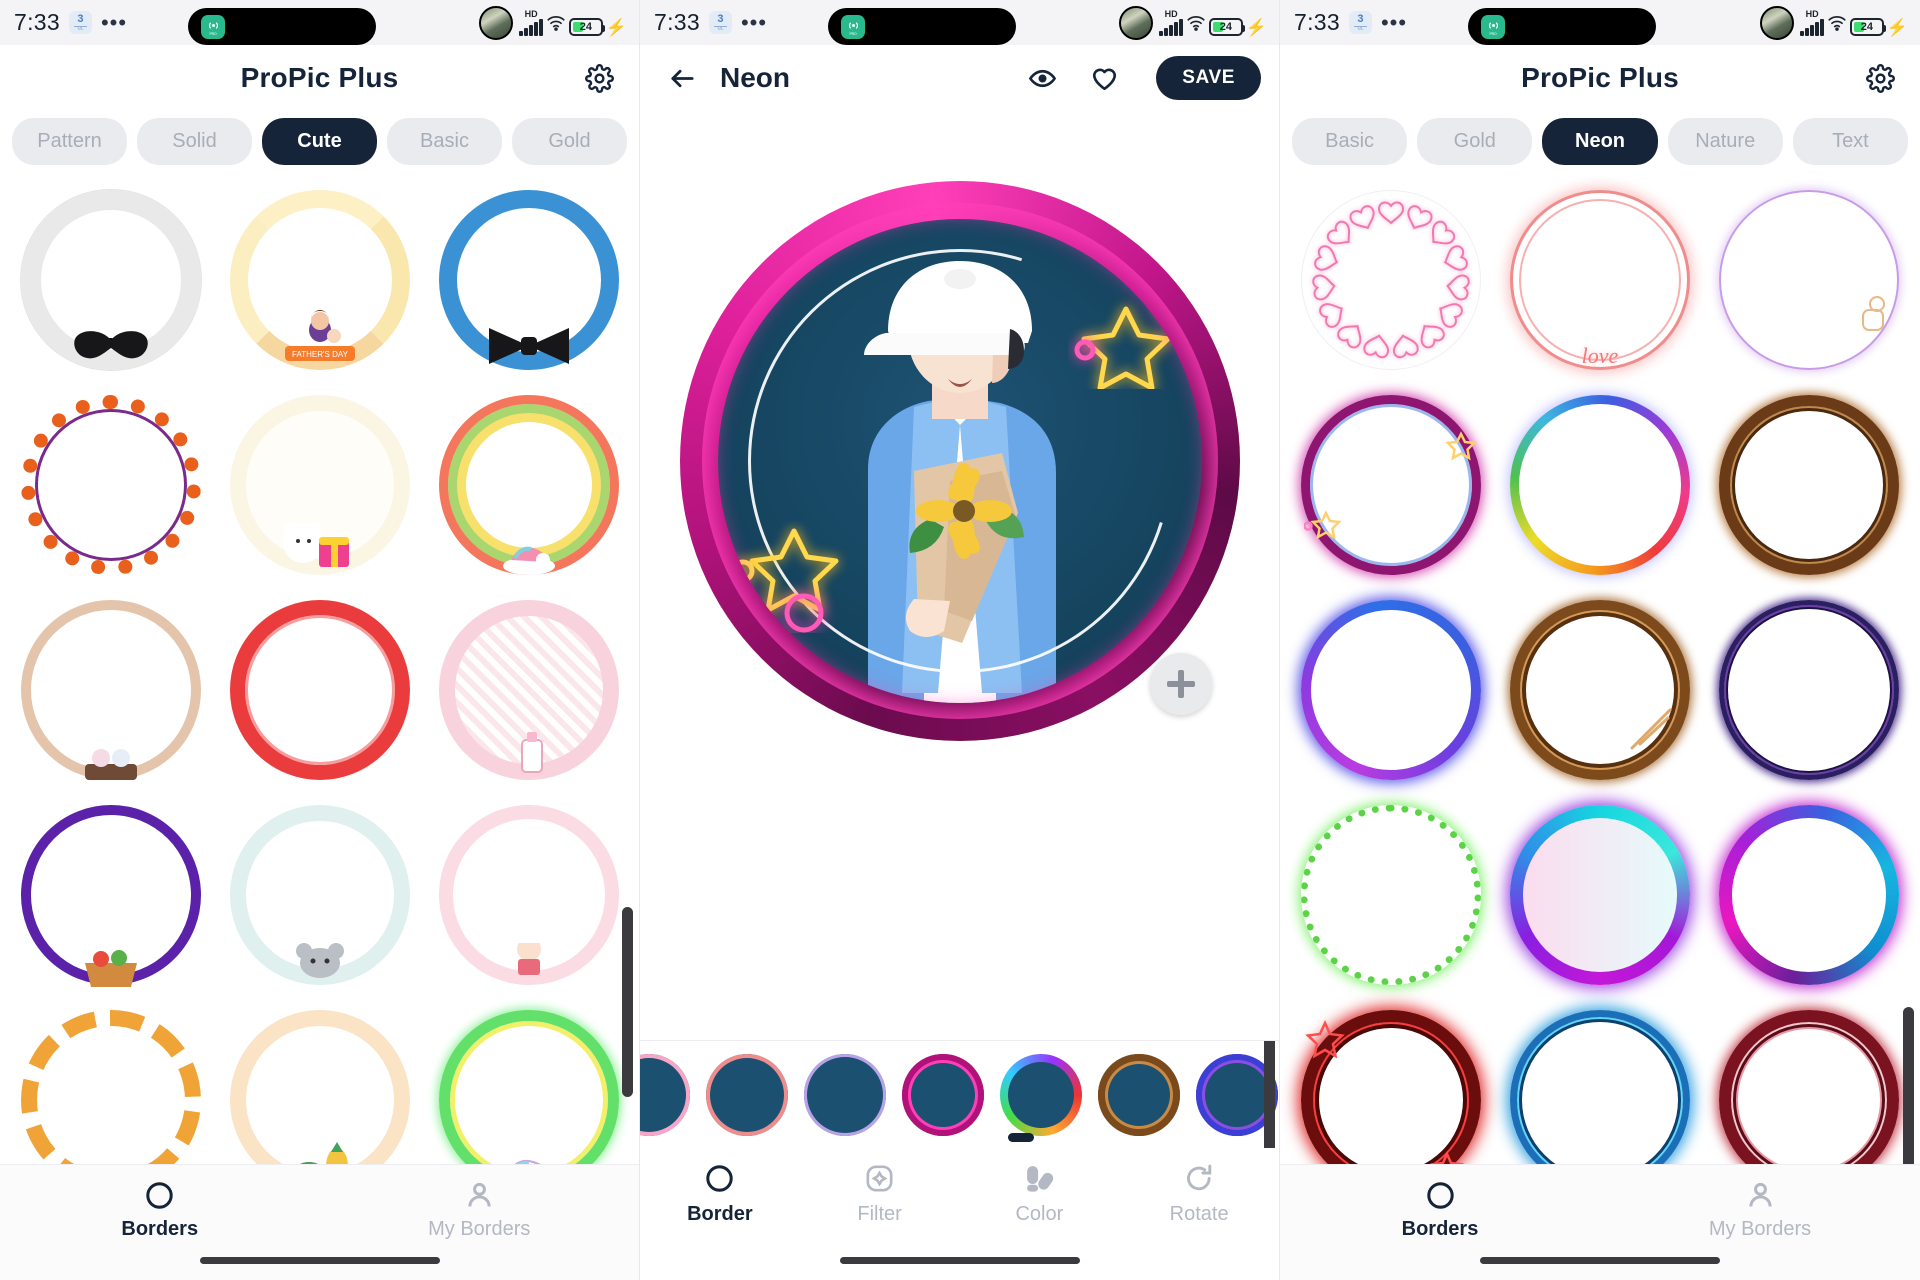 The width and height of the screenshot is (1920, 1280). I want to click on border-item: FATHER'S DAY, so click(319, 279).